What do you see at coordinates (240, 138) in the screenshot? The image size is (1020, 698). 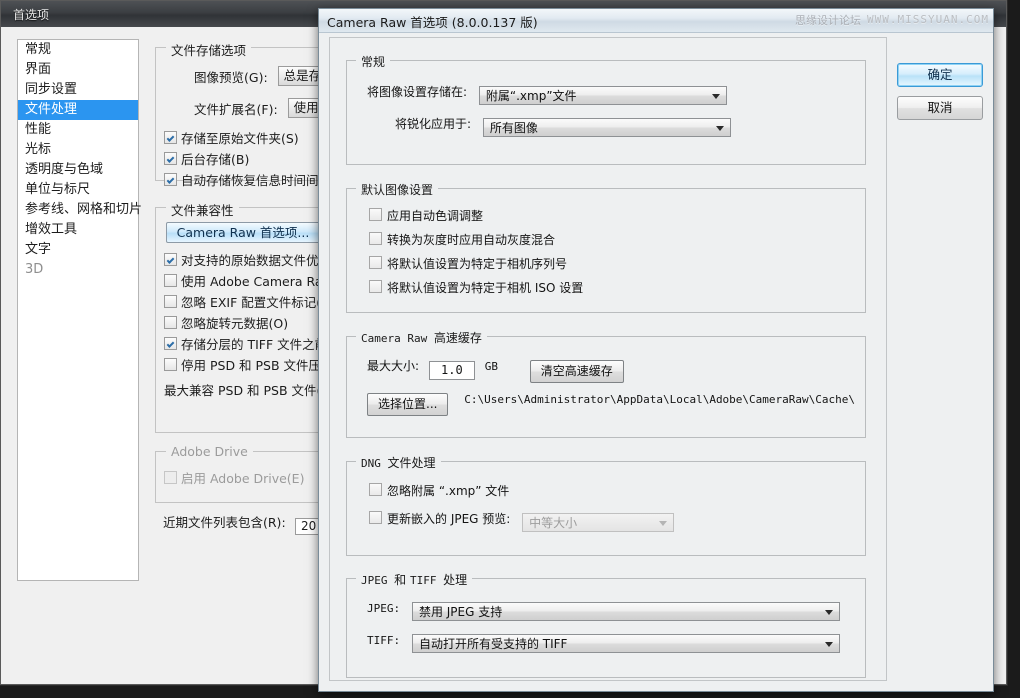 I see `save-in-original-folder-label: 存储至原始文件夹(S)` at bounding box center [240, 138].